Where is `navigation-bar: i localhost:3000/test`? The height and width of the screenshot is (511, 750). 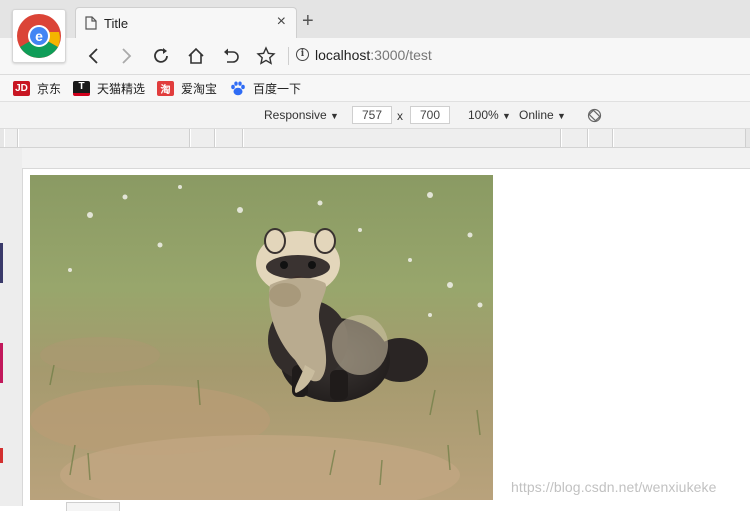 navigation-bar: i localhost:3000/test is located at coordinates (375, 56).